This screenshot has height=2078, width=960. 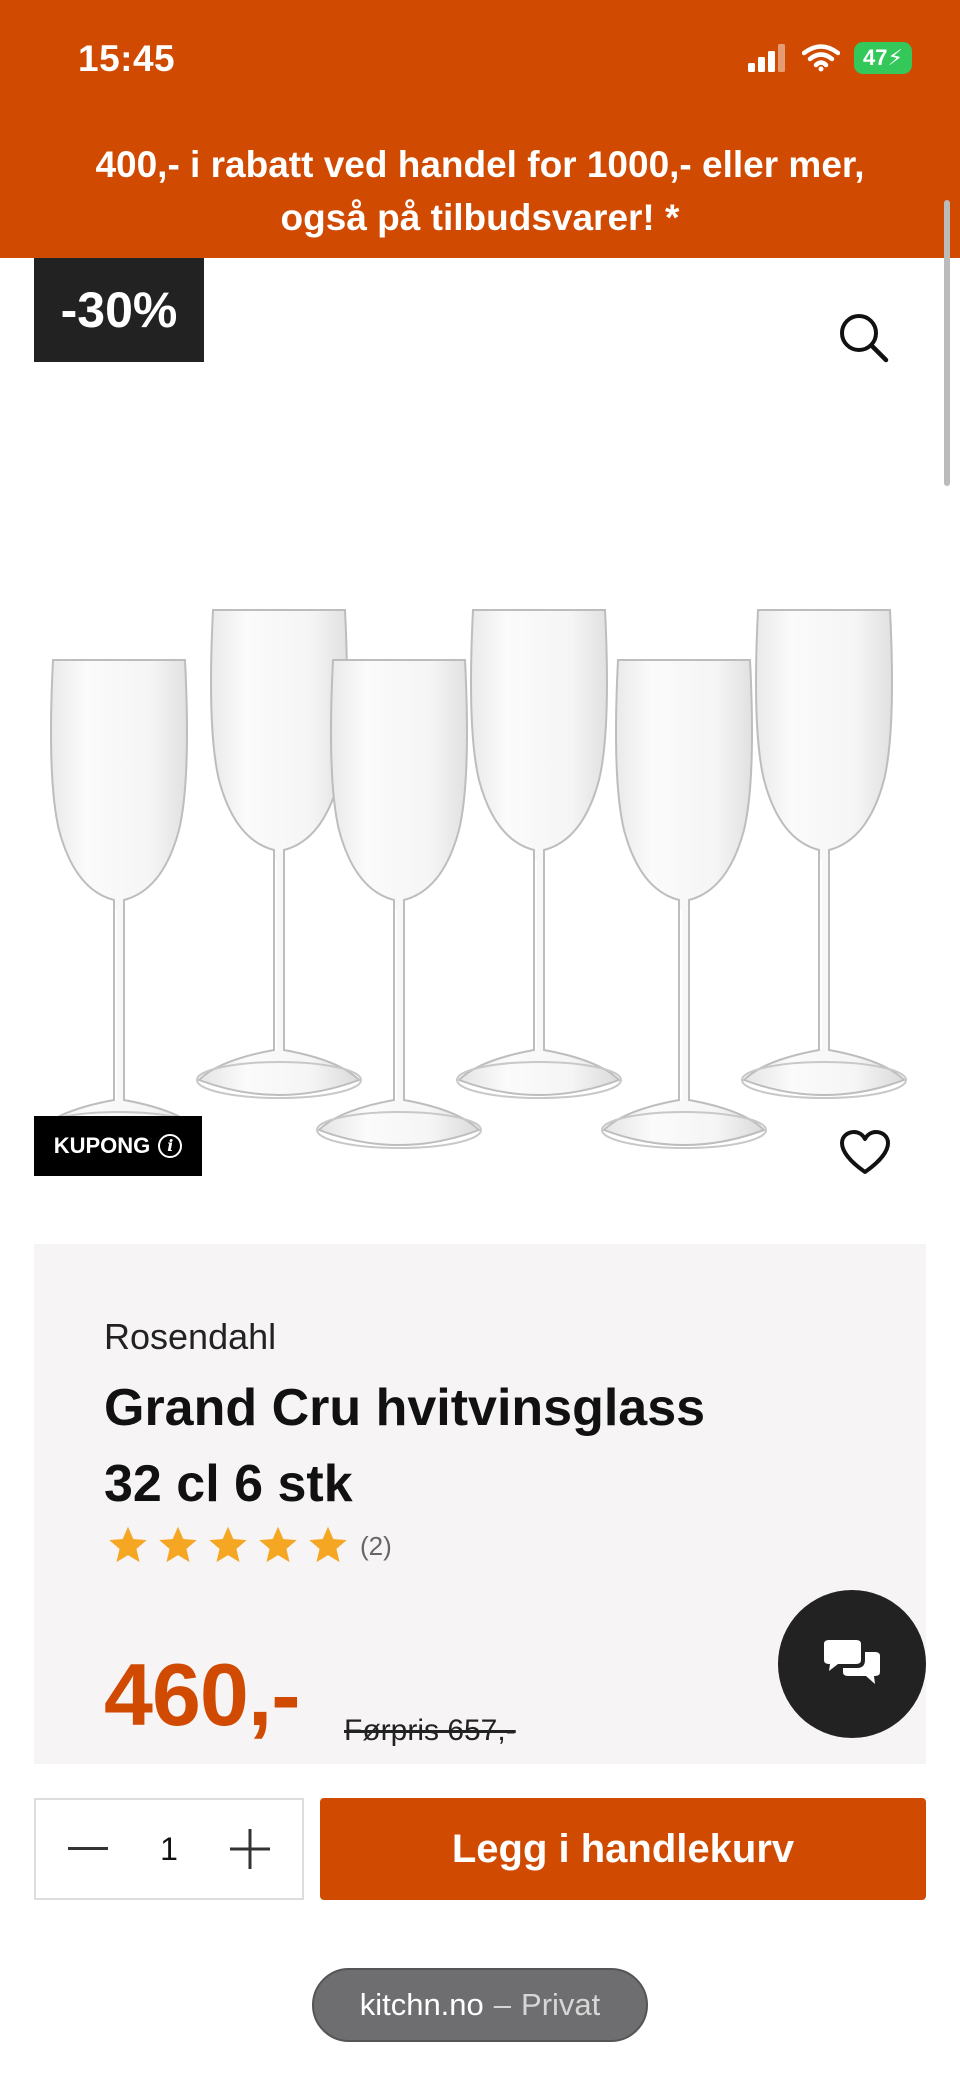 I want to click on wifi-icon, so click(x=821, y=58).